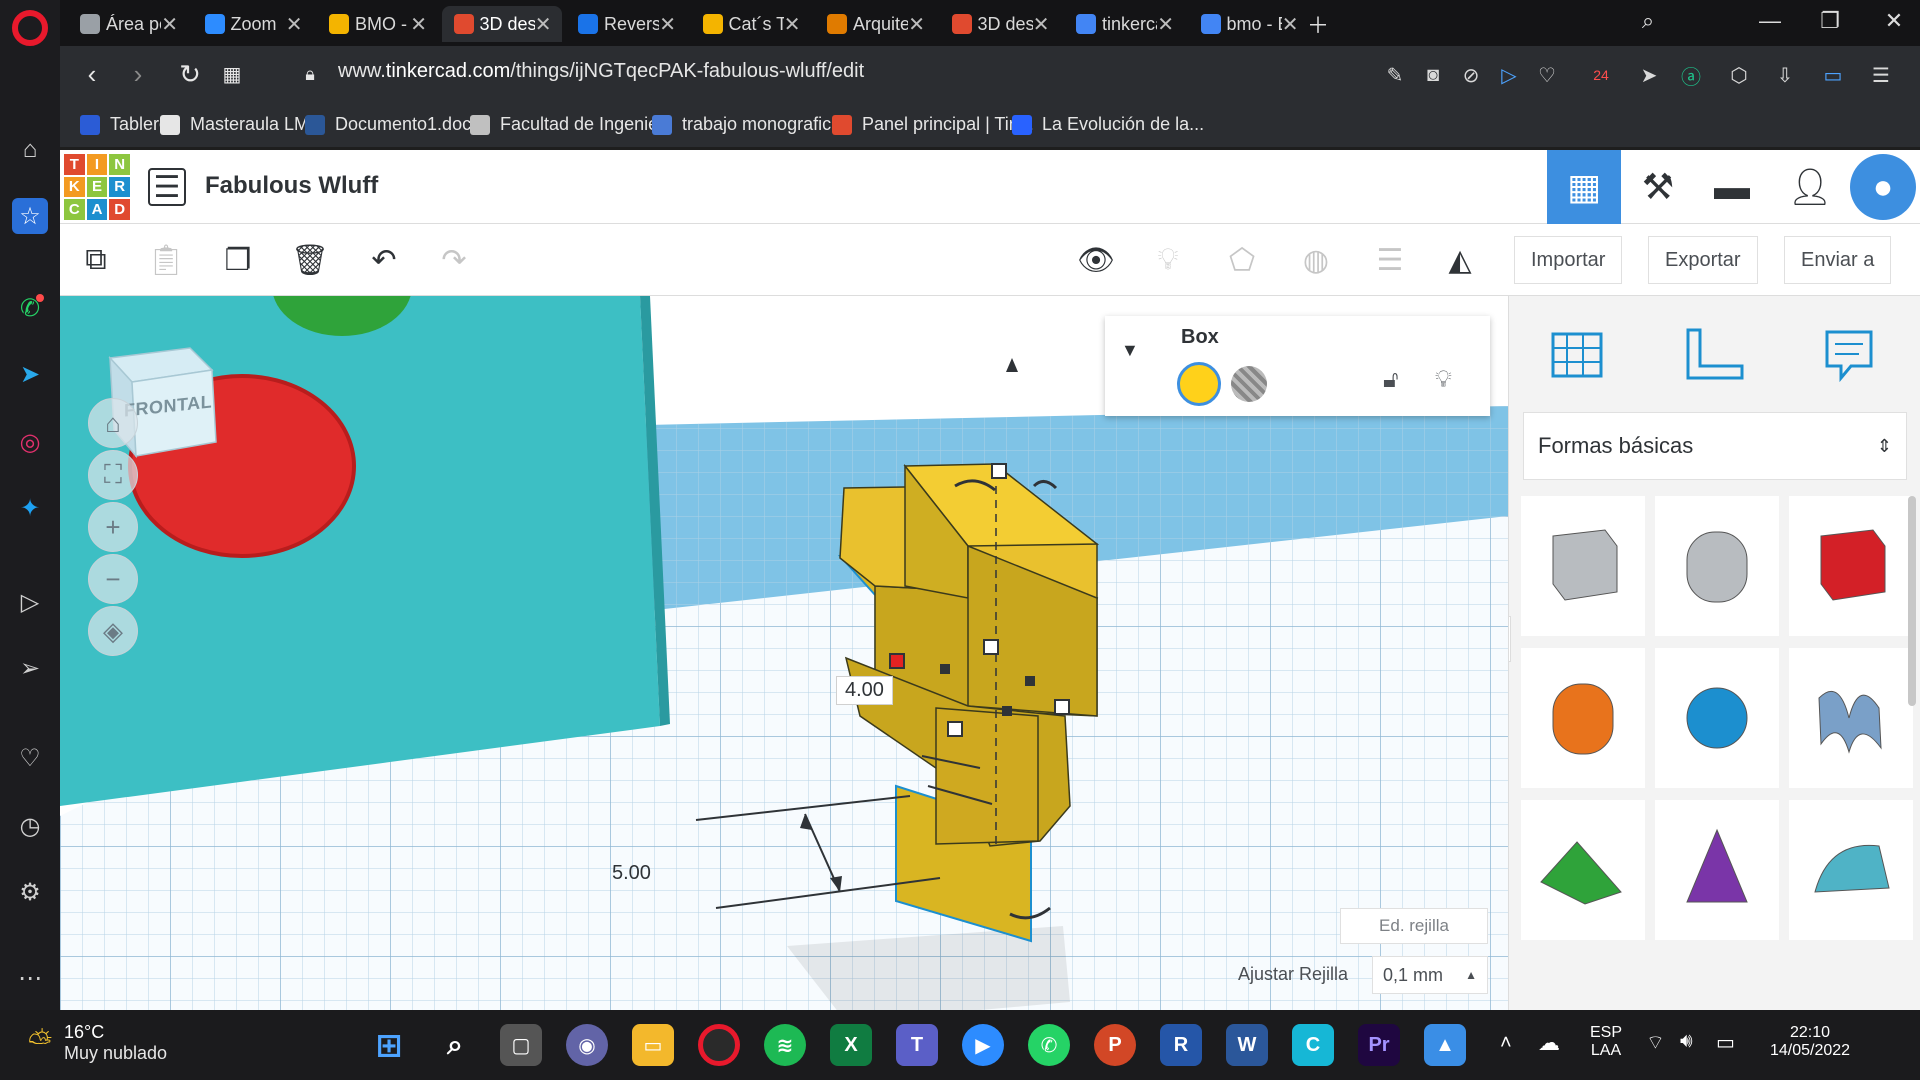 This screenshot has width=1920, height=1080. I want to click on height-dimension-label: 4.00, so click(864, 690).